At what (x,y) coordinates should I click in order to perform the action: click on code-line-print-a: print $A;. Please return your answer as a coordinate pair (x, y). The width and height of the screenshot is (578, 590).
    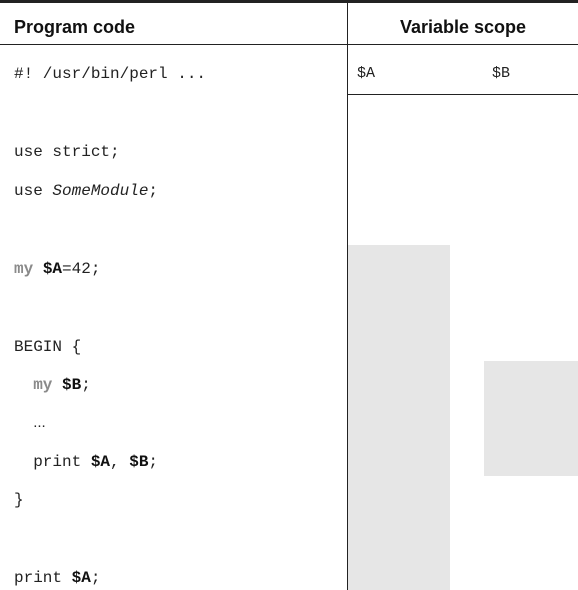
    Looking at the image, I should click on (57, 578).